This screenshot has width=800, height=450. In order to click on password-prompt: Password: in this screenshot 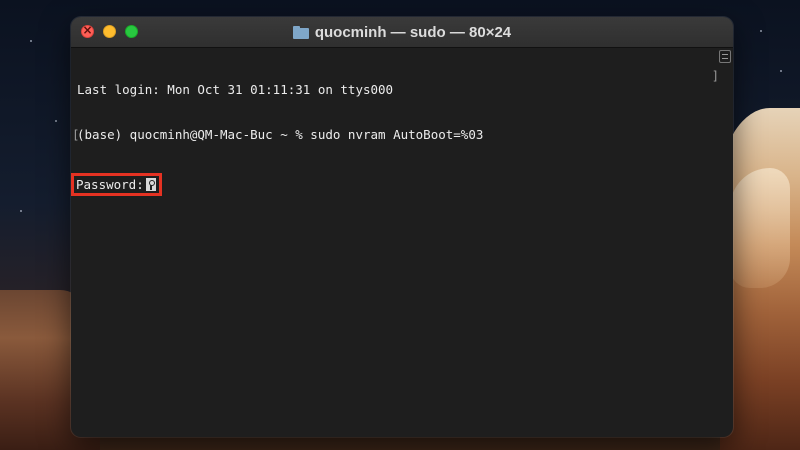, I will do `click(110, 184)`.